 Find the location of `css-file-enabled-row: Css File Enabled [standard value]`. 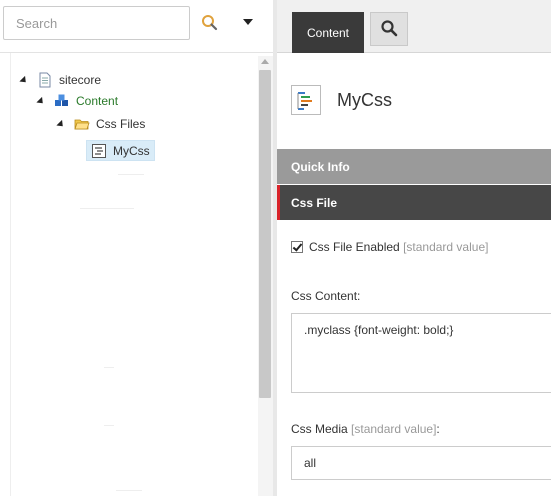

css-file-enabled-row: Css File Enabled [standard value] is located at coordinates (389, 247).